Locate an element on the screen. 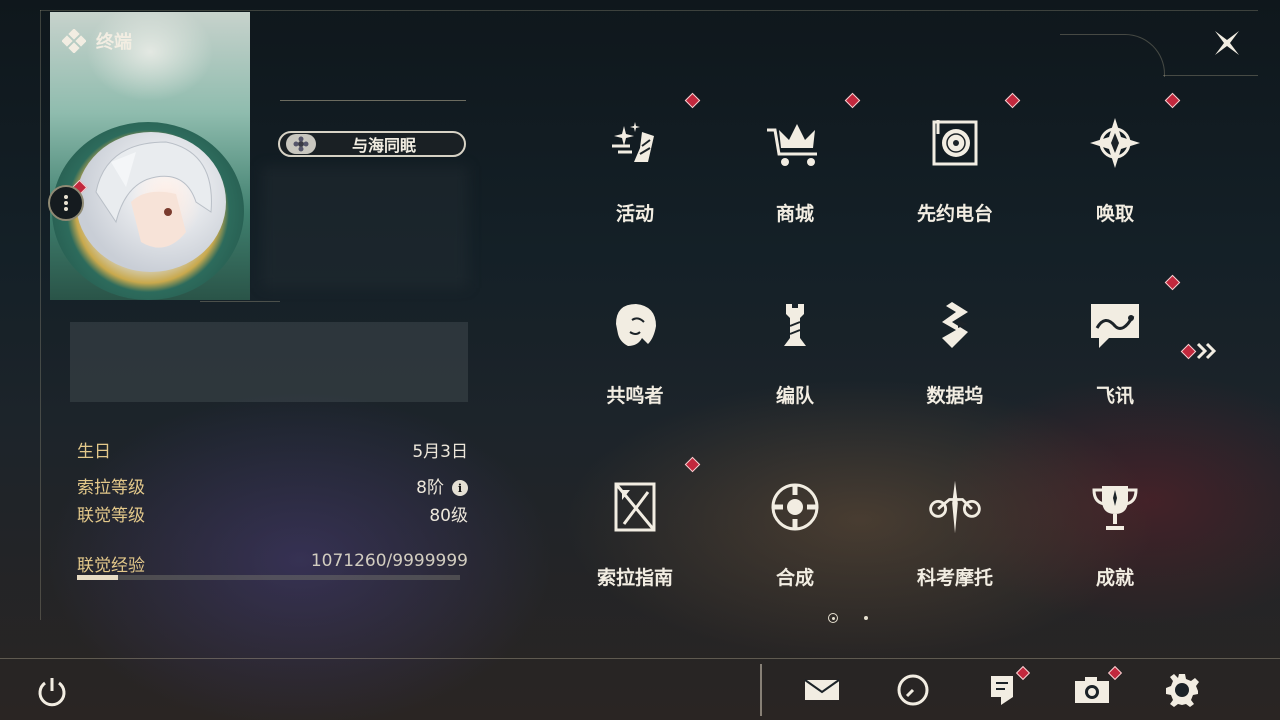 The height and width of the screenshot is (720, 1280). synthesis-icon is located at coordinates (795, 507).